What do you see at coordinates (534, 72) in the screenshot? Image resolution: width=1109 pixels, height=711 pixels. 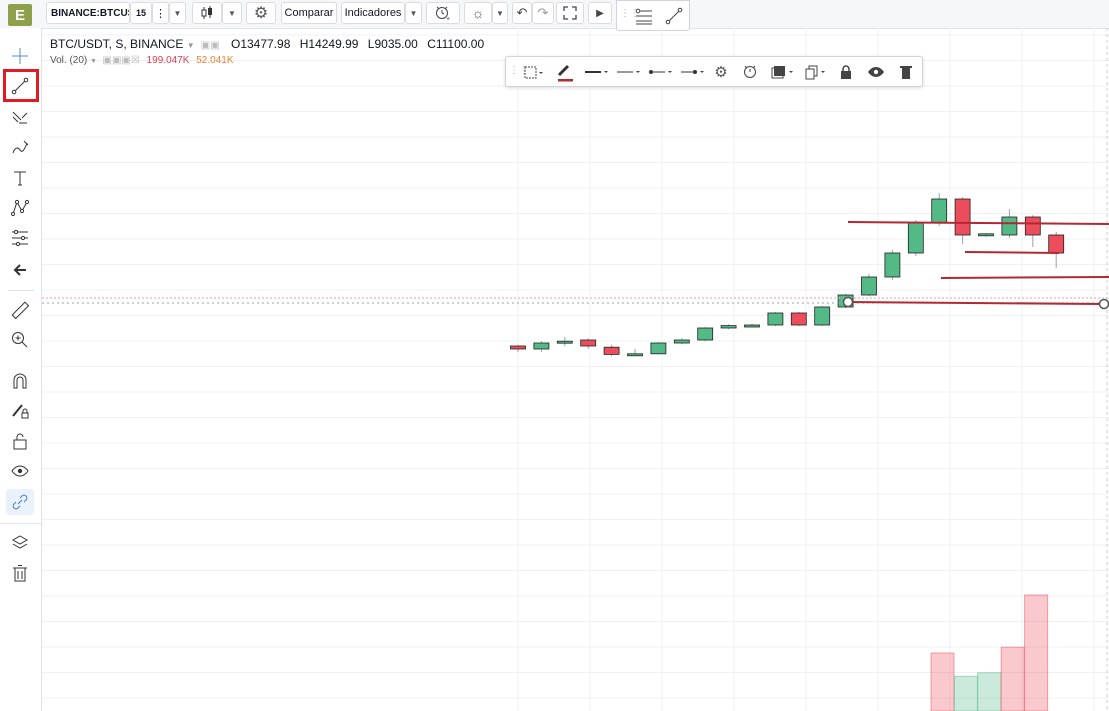 I see `template-button` at bounding box center [534, 72].